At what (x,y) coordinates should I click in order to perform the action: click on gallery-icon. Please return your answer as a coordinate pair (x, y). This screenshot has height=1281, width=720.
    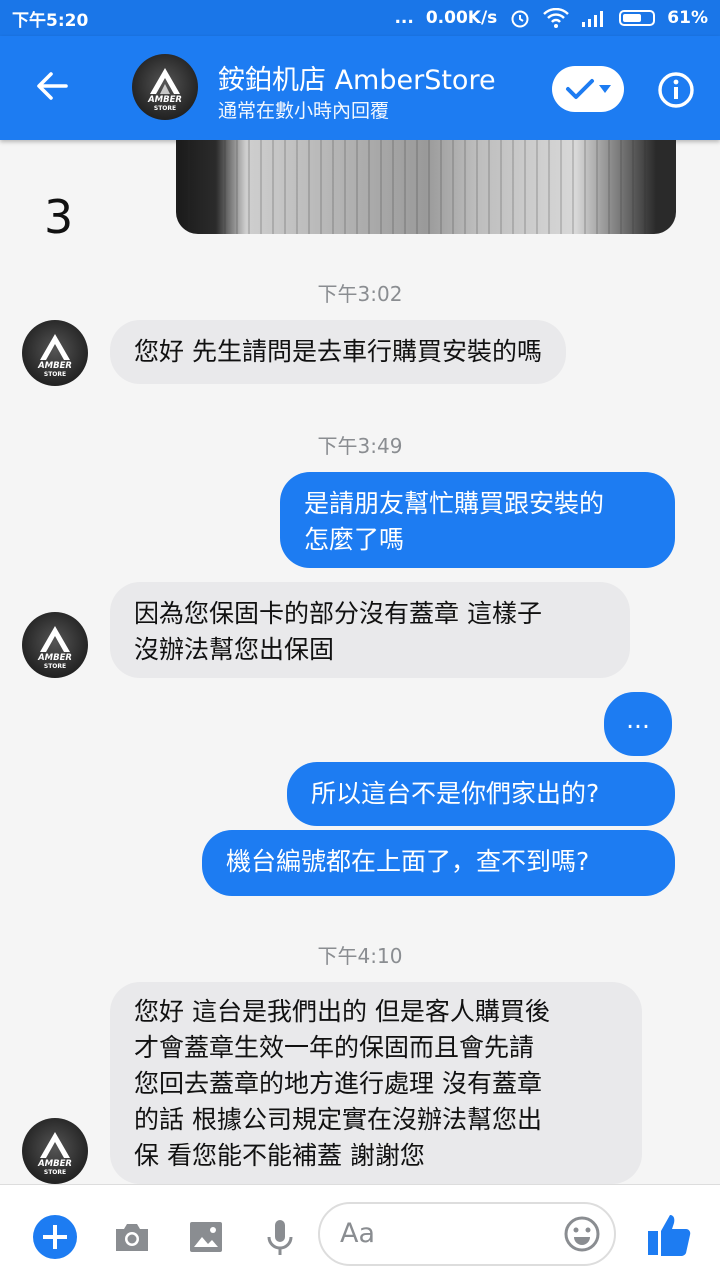
    Looking at the image, I should click on (206, 1237).